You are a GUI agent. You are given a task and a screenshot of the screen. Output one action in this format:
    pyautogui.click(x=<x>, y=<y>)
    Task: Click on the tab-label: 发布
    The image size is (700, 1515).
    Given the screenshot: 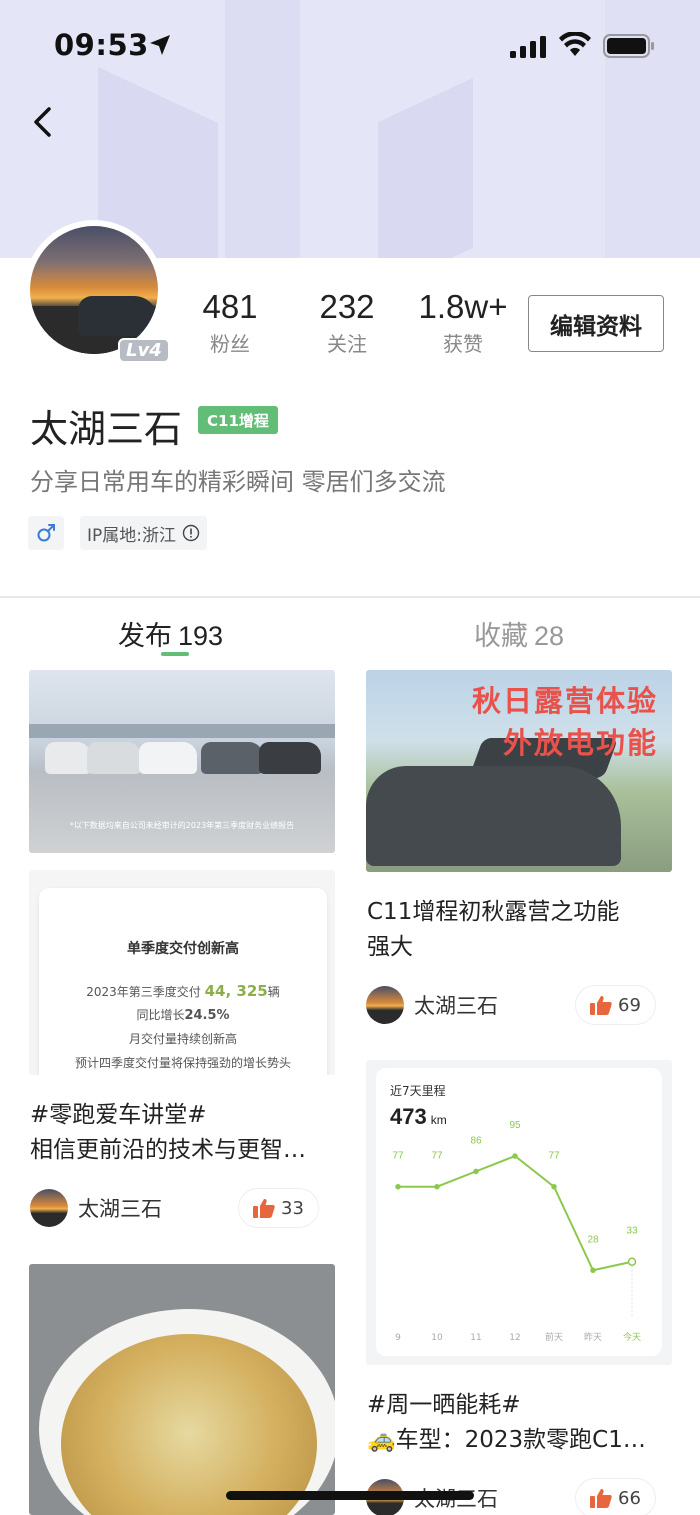 What is the action you would take?
    pyautogui.click(x=145, y=636)
    